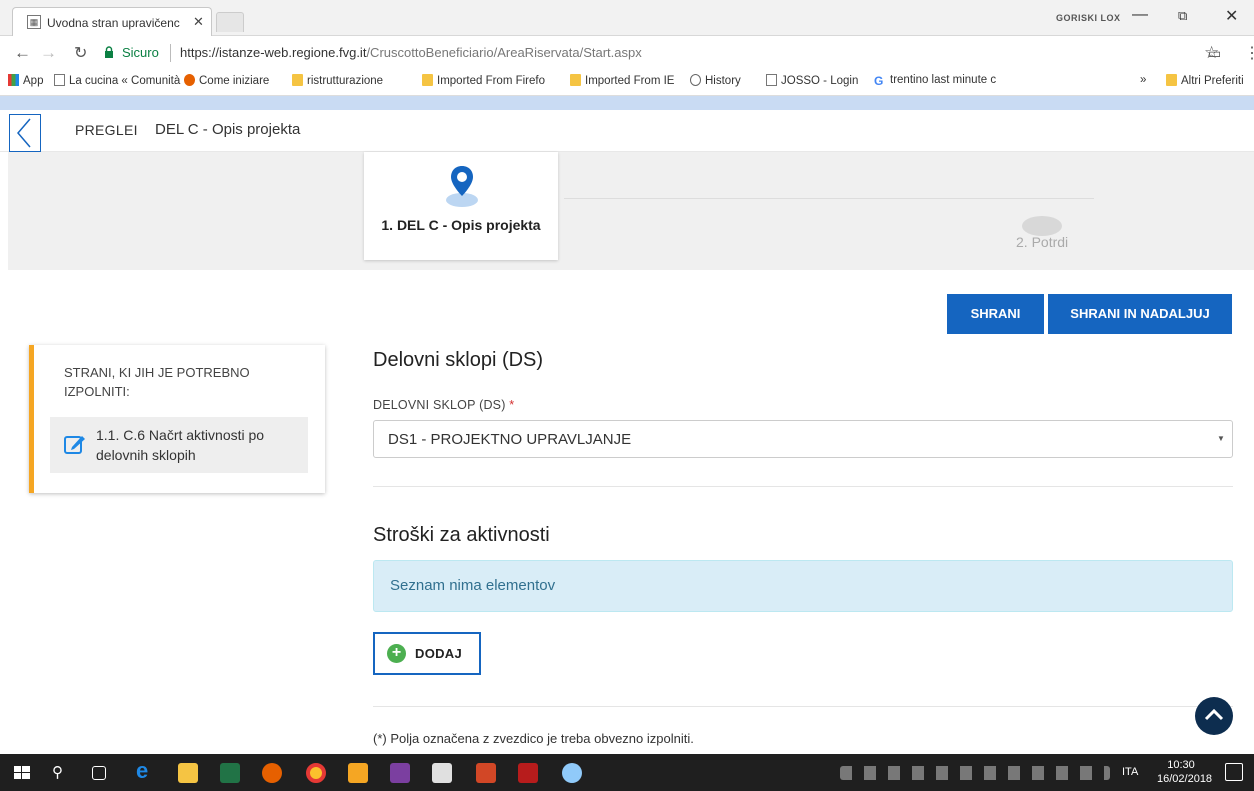 The width and height of the screenshot is (1254, 791). I want to click on bookmark-label: Come iniziare, so click(234, 81).